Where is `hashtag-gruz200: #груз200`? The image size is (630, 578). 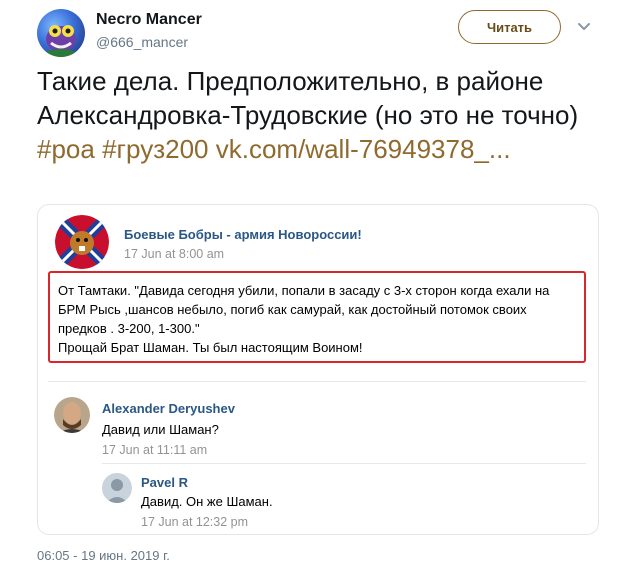 hashtag-gruz200: #груз200 is located at coordinates (155, 149).